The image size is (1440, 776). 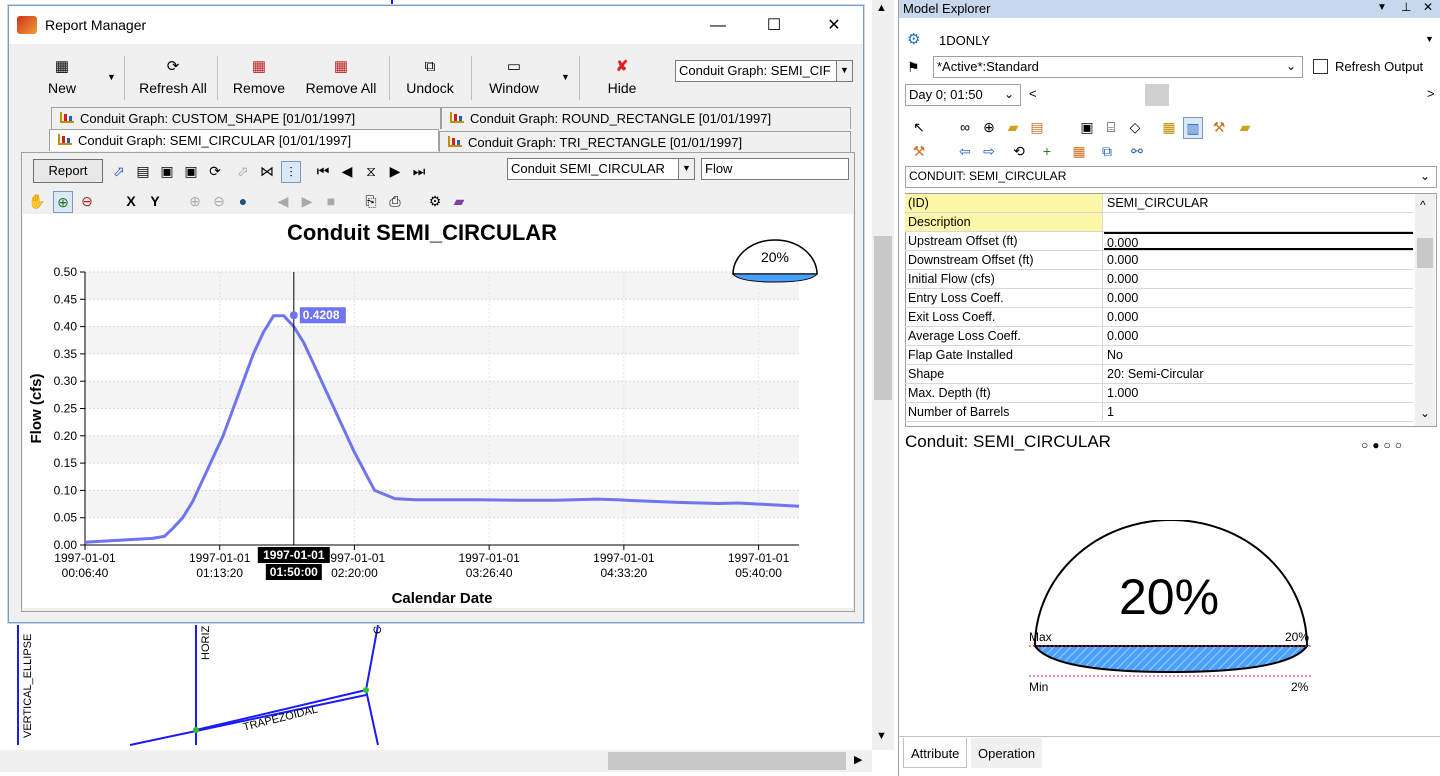 I want to click on map-vertical-scrollbar: ▲ ▼, so click(x=883, y=375).